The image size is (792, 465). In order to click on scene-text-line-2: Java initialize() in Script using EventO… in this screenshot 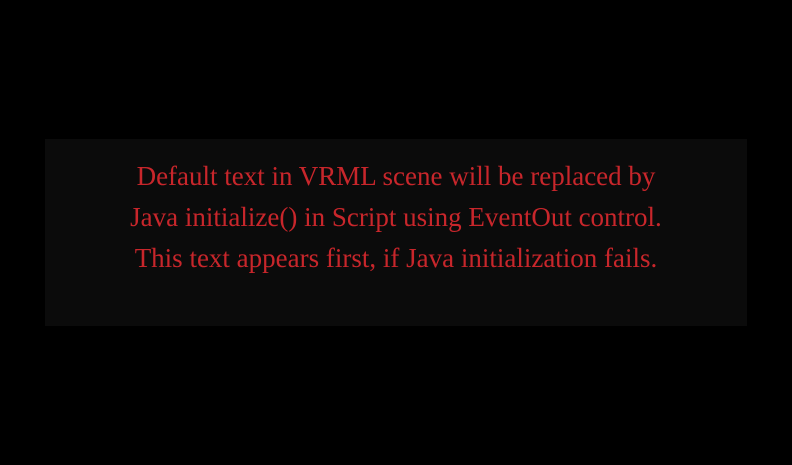, I will do `click(396, 217)`.